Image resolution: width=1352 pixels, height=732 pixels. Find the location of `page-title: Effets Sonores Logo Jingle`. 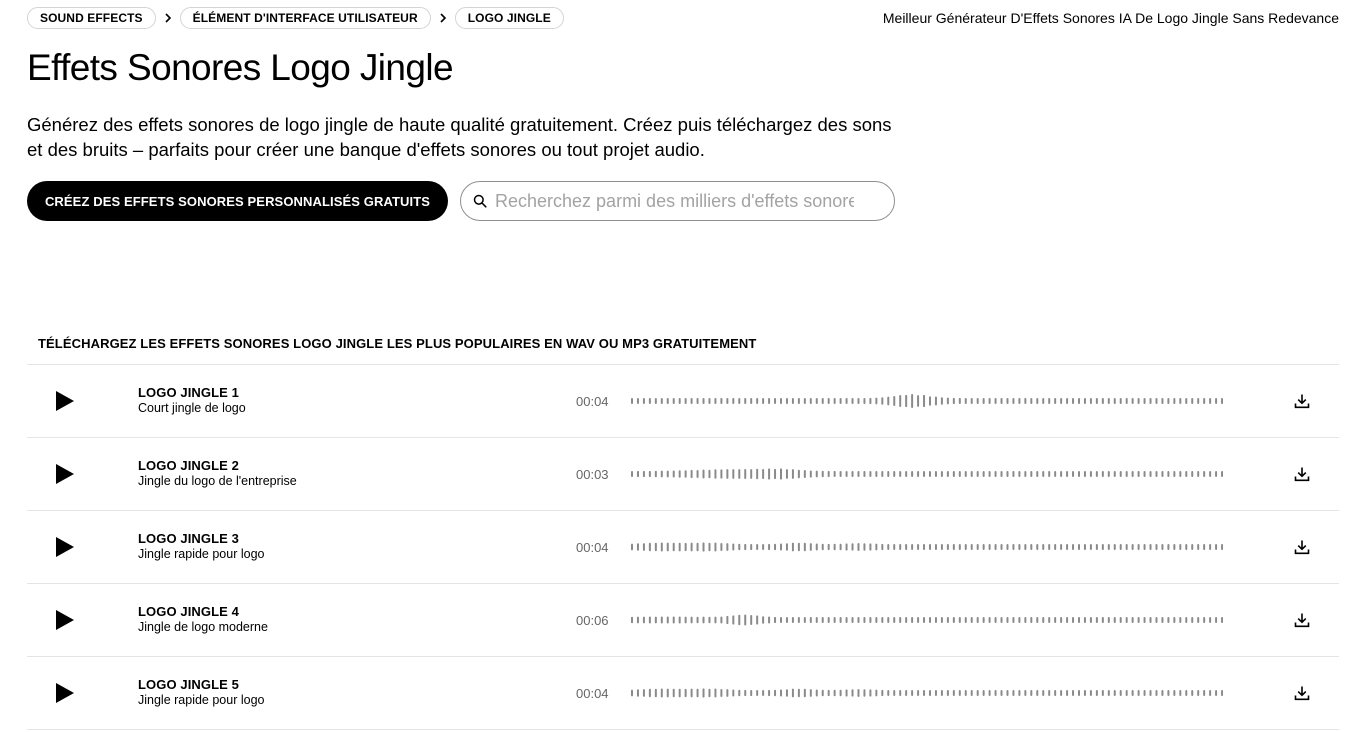

page-title: Effets Sonores Logo Jingle is located at coordinates (240, 67).